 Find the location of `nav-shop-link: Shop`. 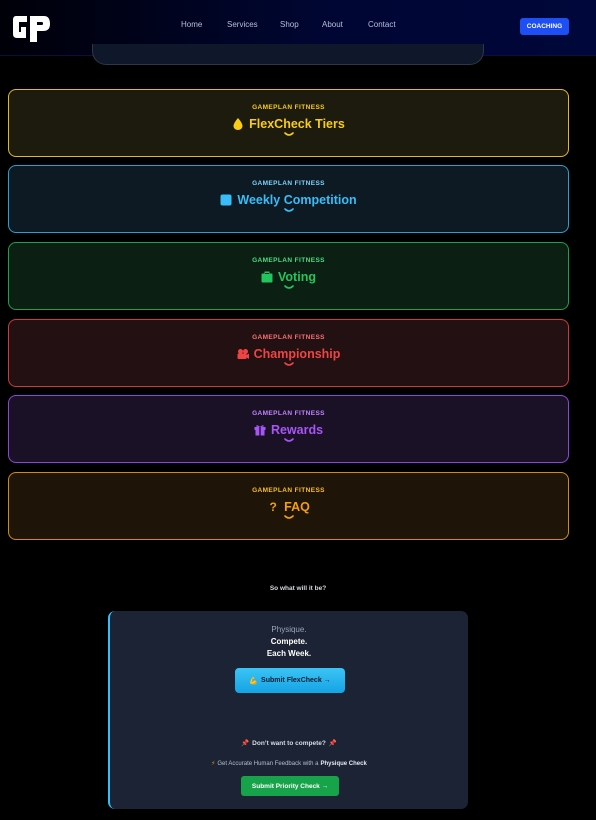

nav-shop-link: Shop is located at coordinates (289, 24).